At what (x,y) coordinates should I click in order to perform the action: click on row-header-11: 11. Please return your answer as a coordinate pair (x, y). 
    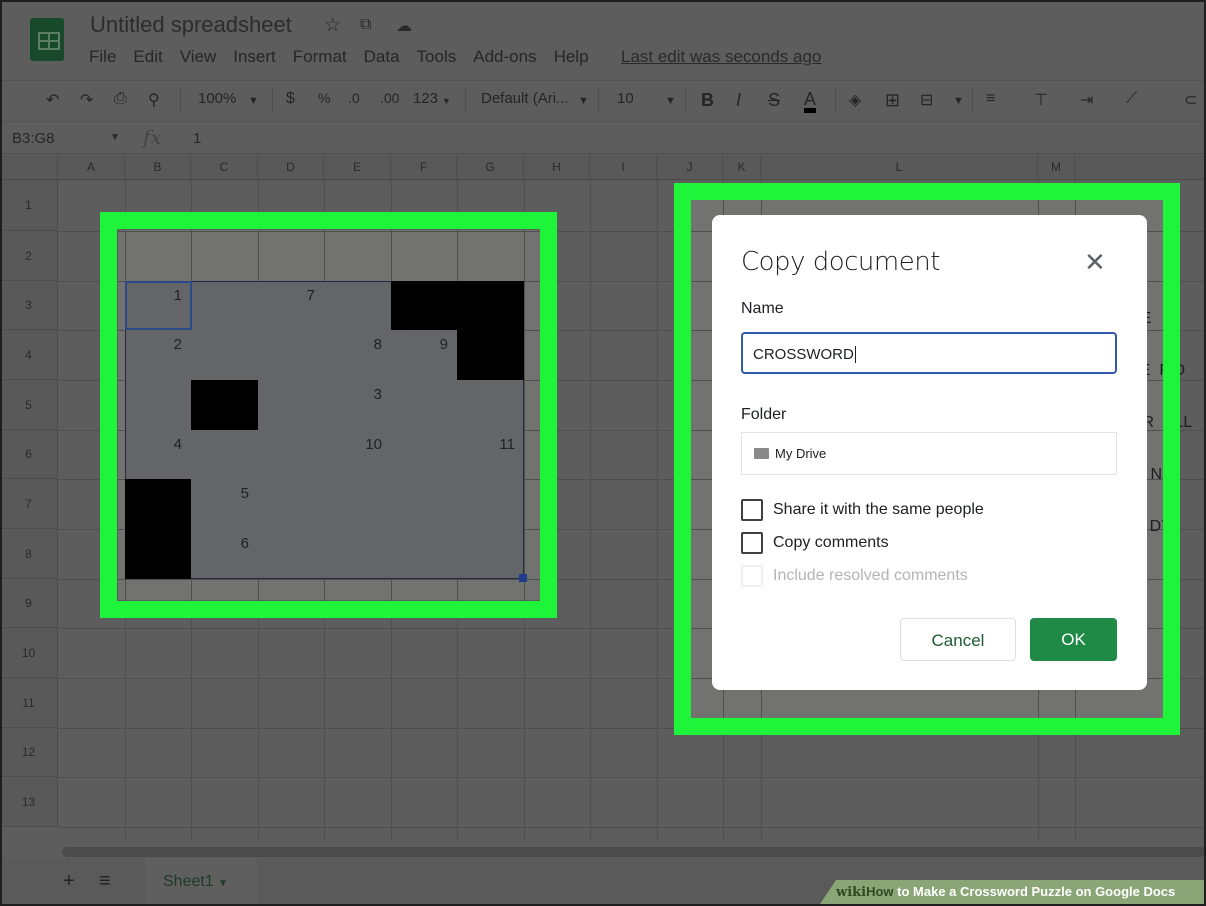
    Looking at the image, I should click on (29, 703).